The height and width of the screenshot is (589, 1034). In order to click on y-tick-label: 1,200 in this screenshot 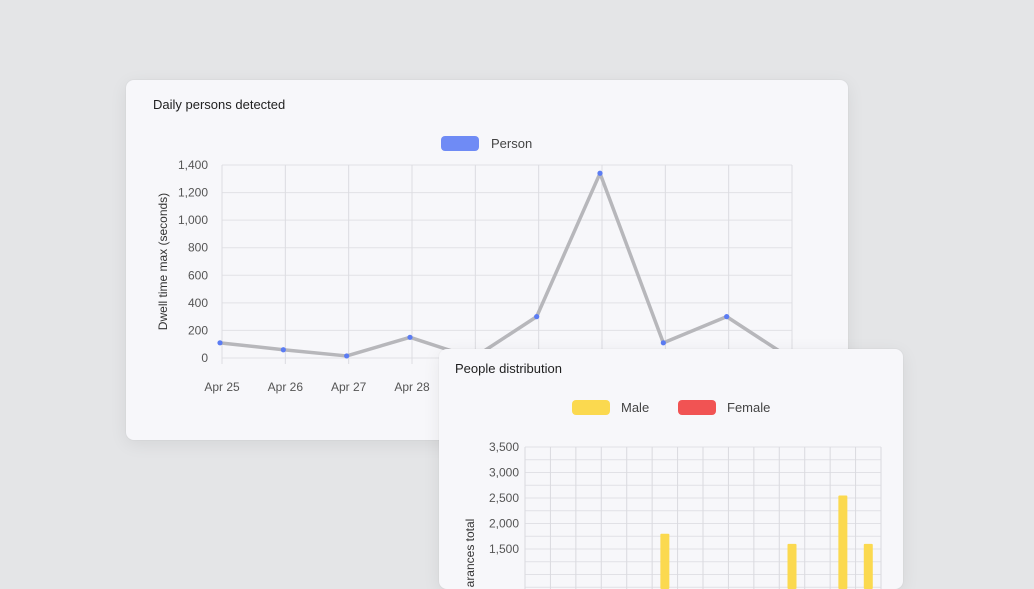, I will do `click(193, 193)`.